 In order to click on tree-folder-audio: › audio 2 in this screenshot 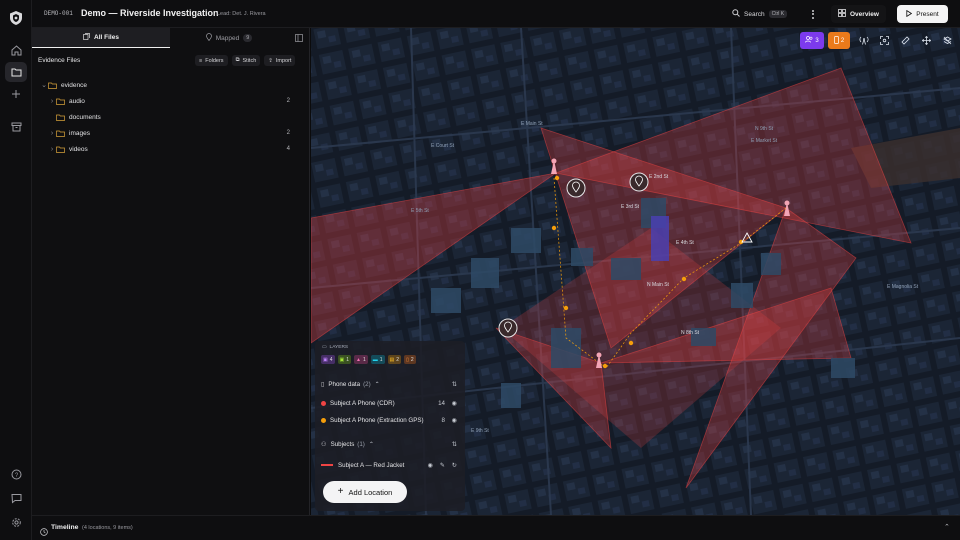, I will do `click(171, 101)`.